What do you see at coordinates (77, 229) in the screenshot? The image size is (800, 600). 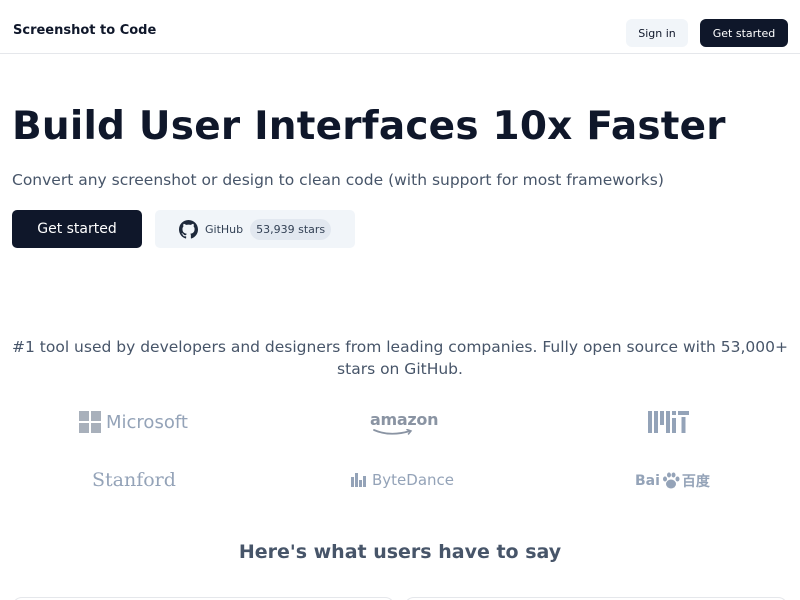 I see `hero-get-started-button: Get started` at bounding box center [77, 229].